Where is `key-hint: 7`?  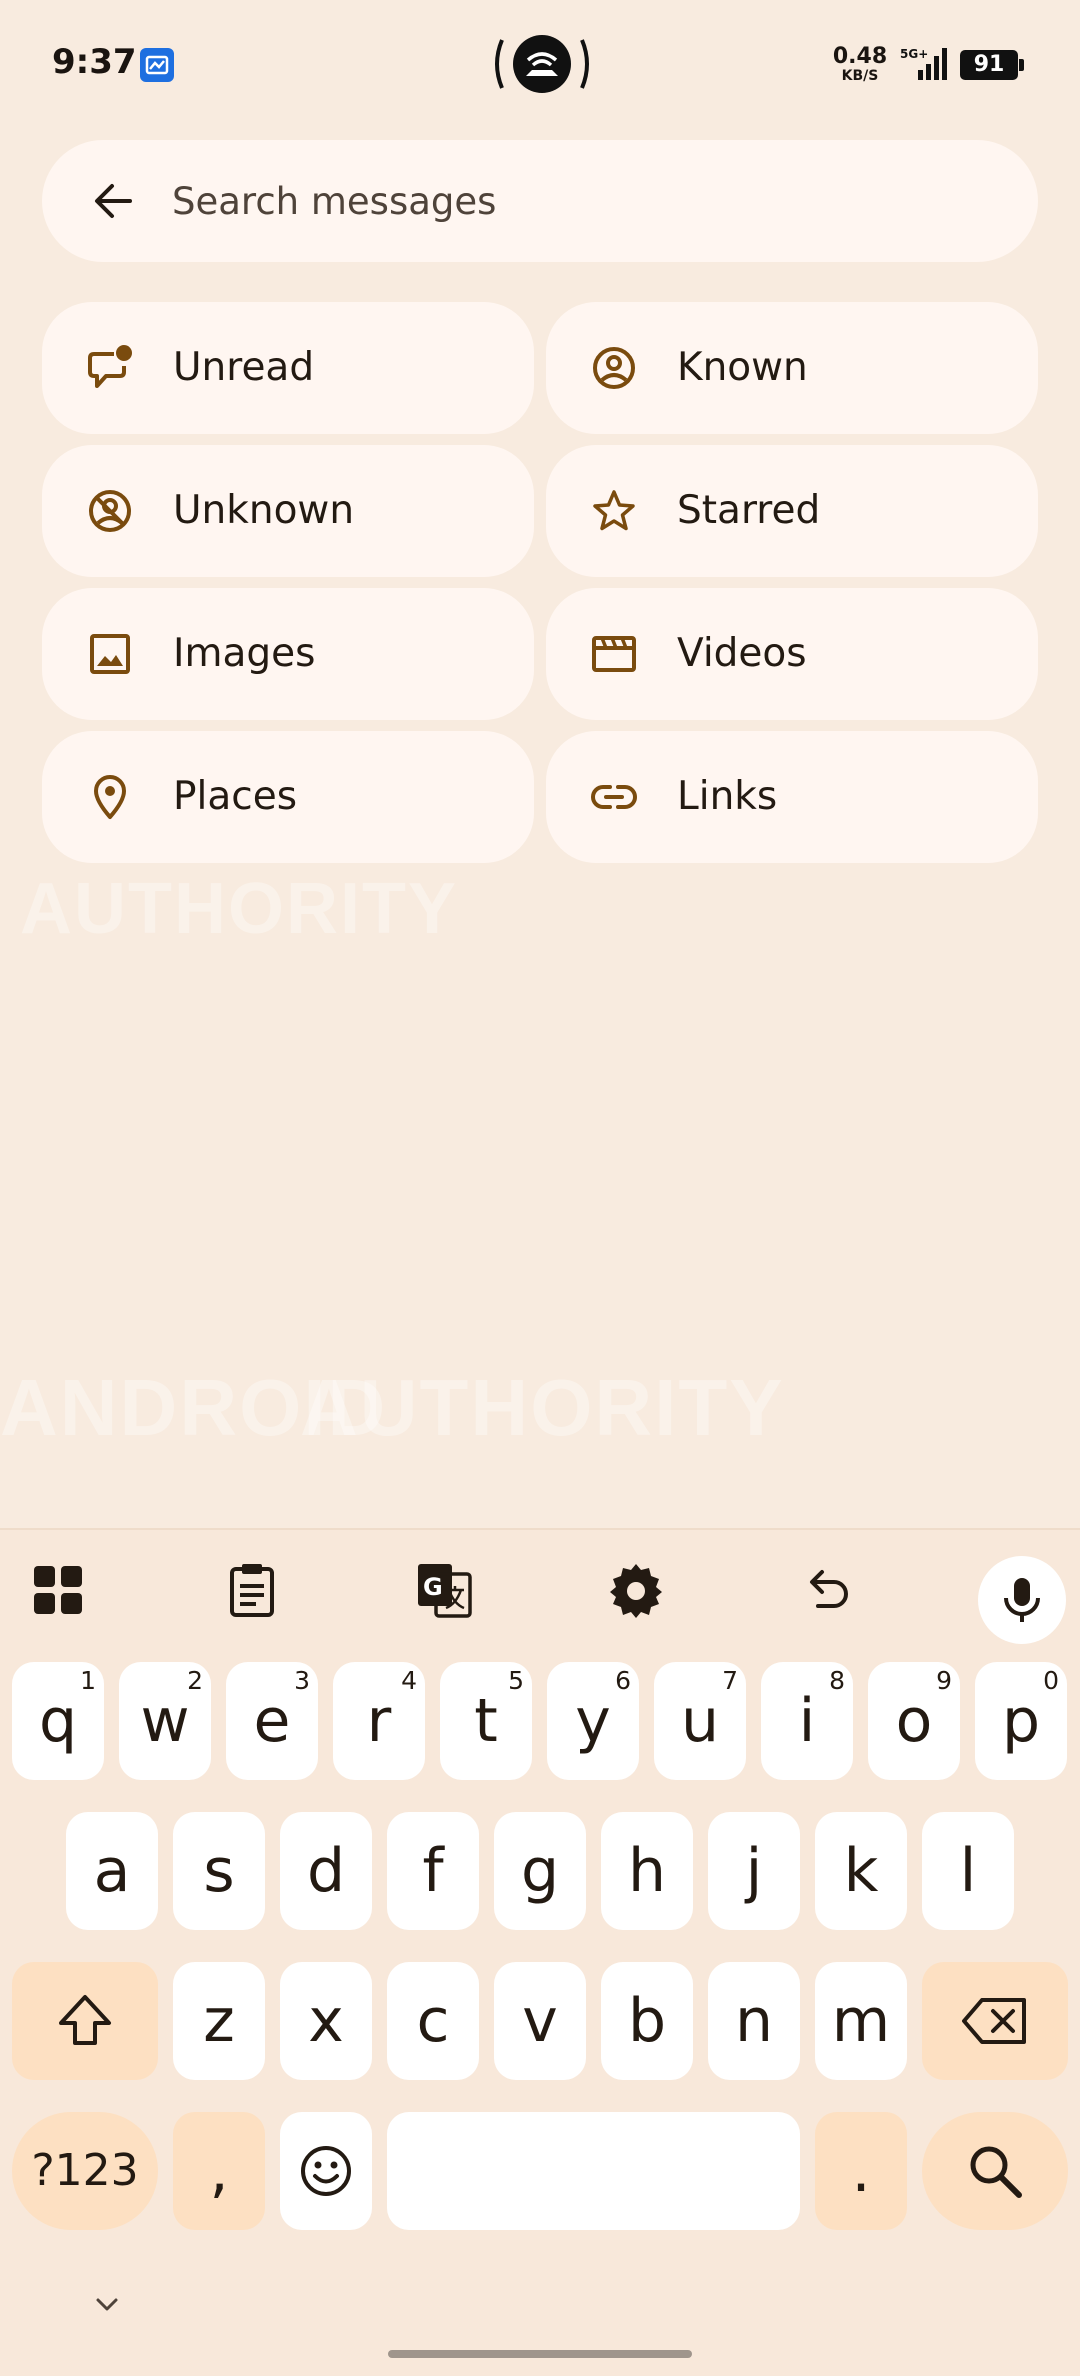
key-hint: 7 is located at coordinates (730, 1680).